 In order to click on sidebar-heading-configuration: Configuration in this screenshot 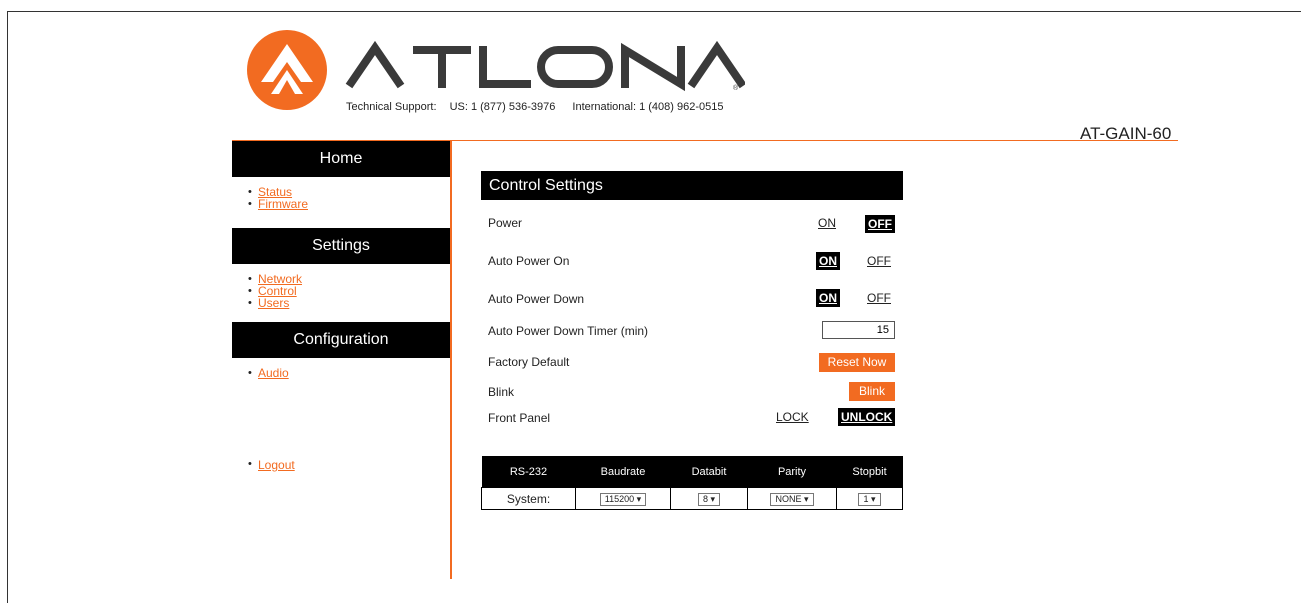, I will do `click(341, 340)`.